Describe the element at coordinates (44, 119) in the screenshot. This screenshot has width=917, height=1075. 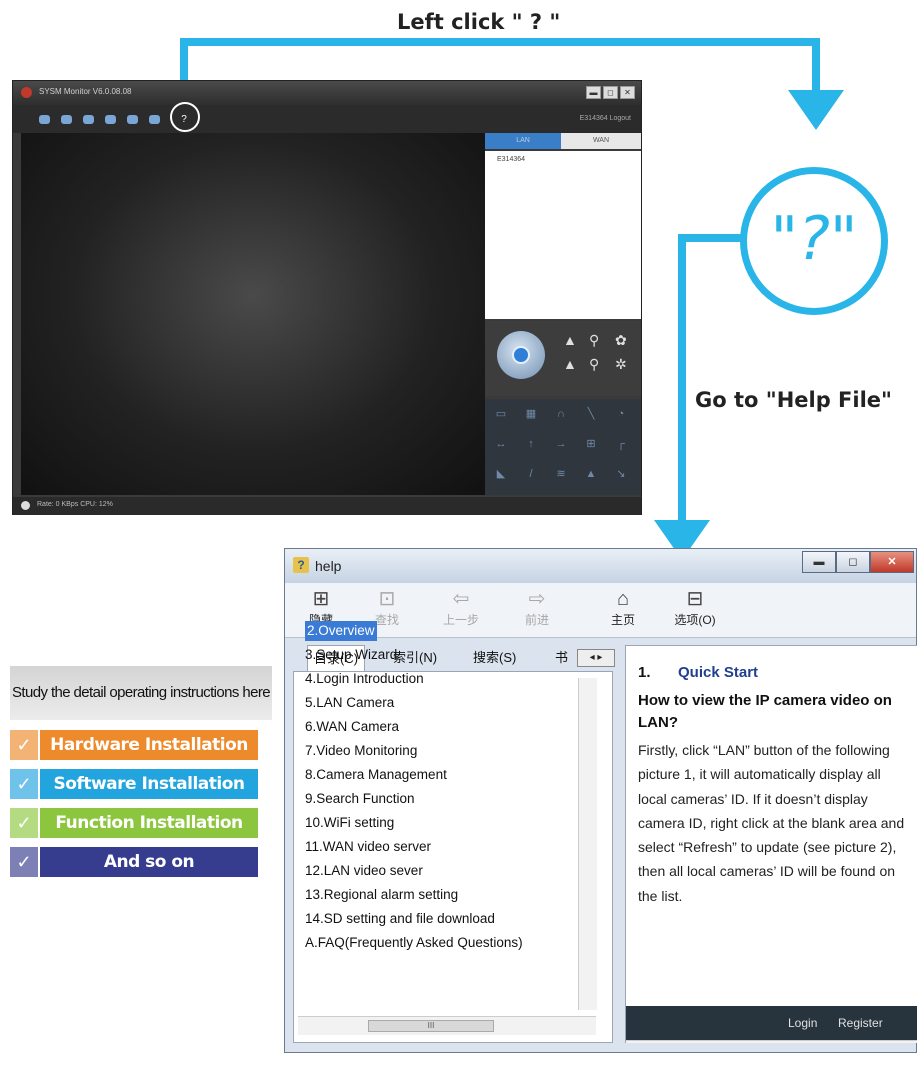
I see `view-layout-icon` at that location.